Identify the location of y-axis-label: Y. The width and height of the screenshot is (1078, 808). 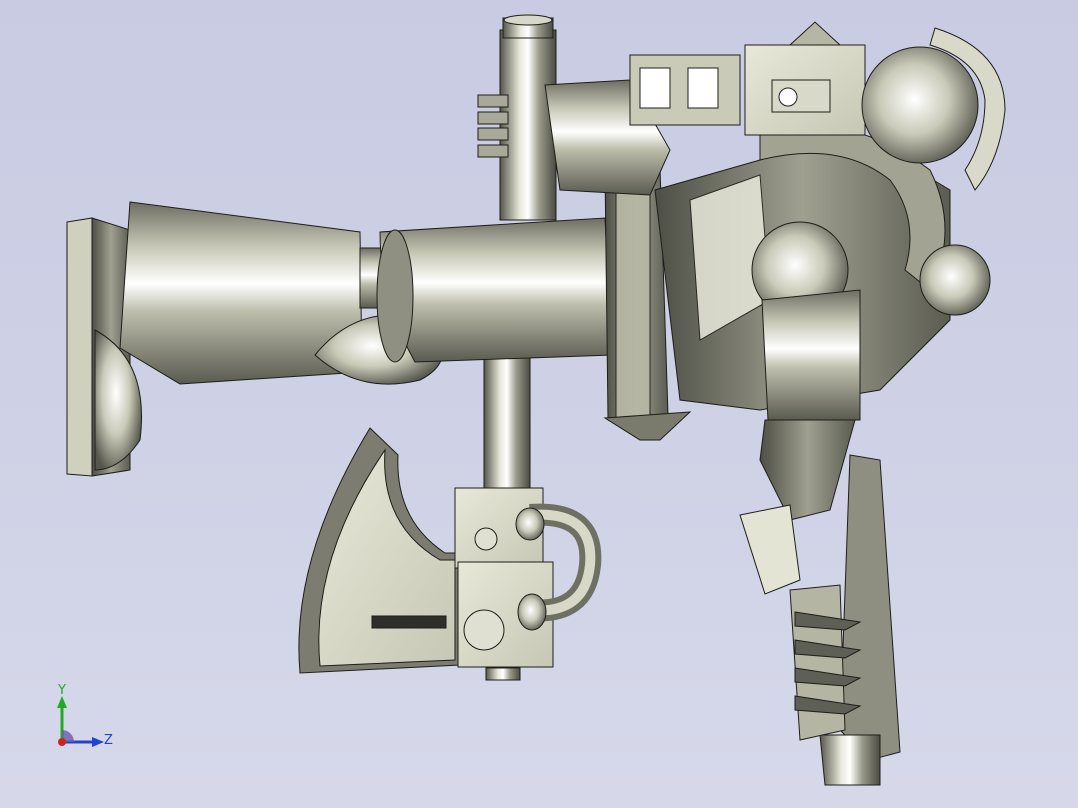
(61, 691).